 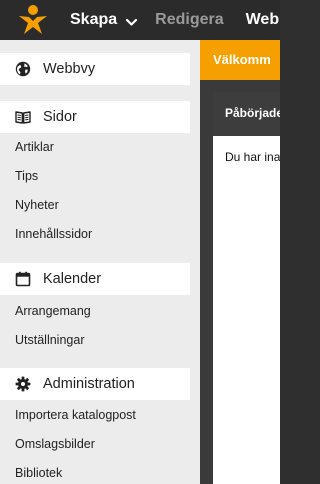 What do you see at coordinates (53, 311) in the screenshot?
I see `sidebar-item-arrangemang: Arrangemang` at bounding box center [53, 311].